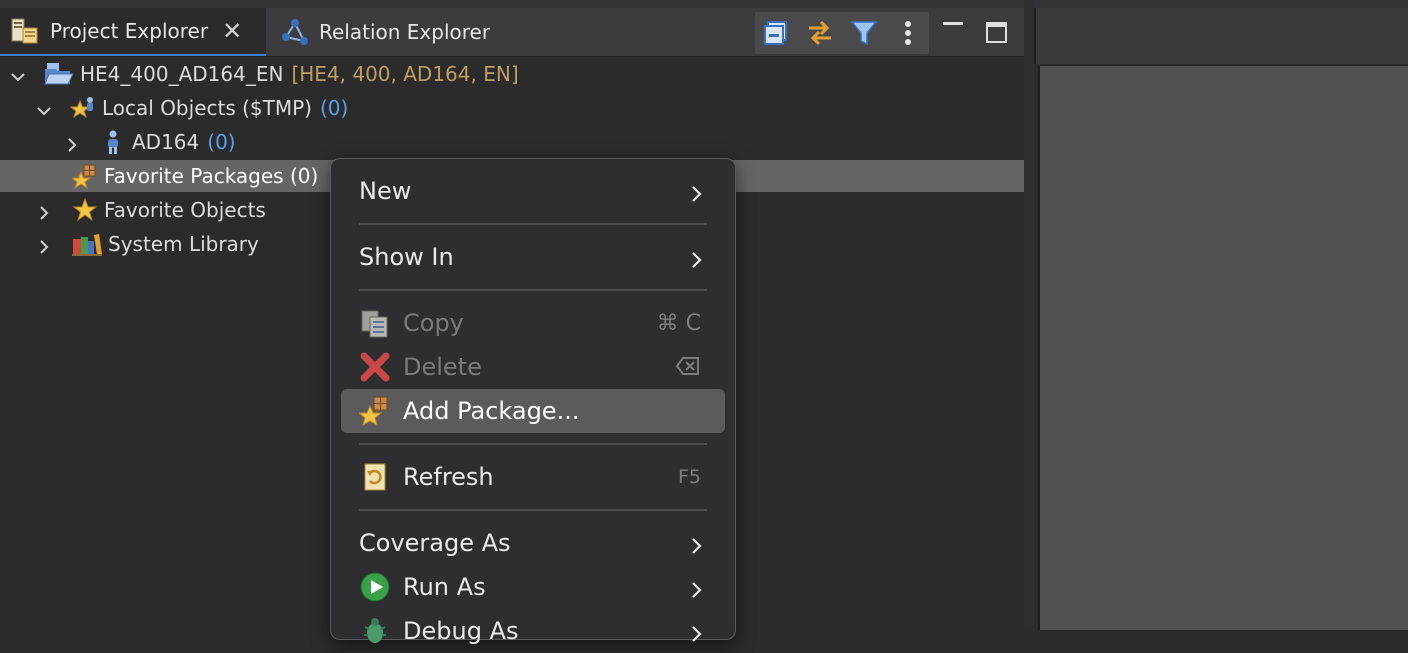  I want to click on open-folder-icon, so click(59, 74).